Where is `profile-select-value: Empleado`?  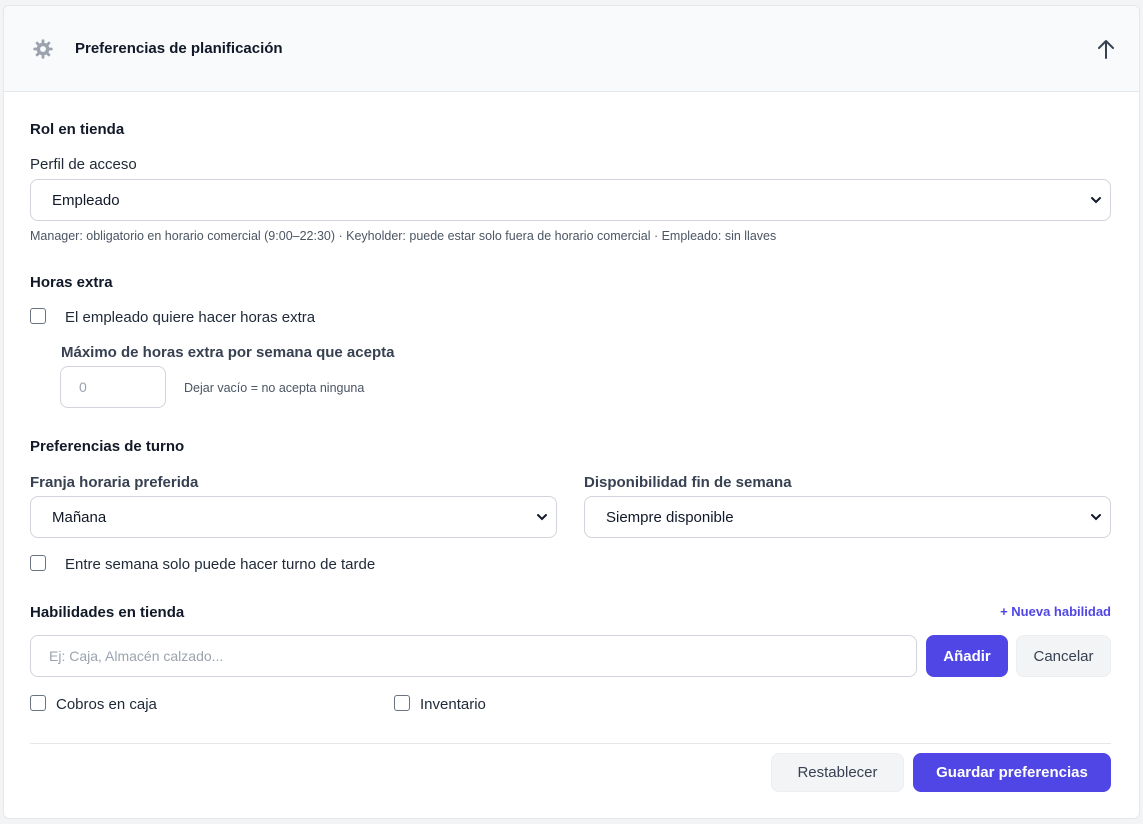 profile-select-value: Empleado is located at coordinates (86, 200).